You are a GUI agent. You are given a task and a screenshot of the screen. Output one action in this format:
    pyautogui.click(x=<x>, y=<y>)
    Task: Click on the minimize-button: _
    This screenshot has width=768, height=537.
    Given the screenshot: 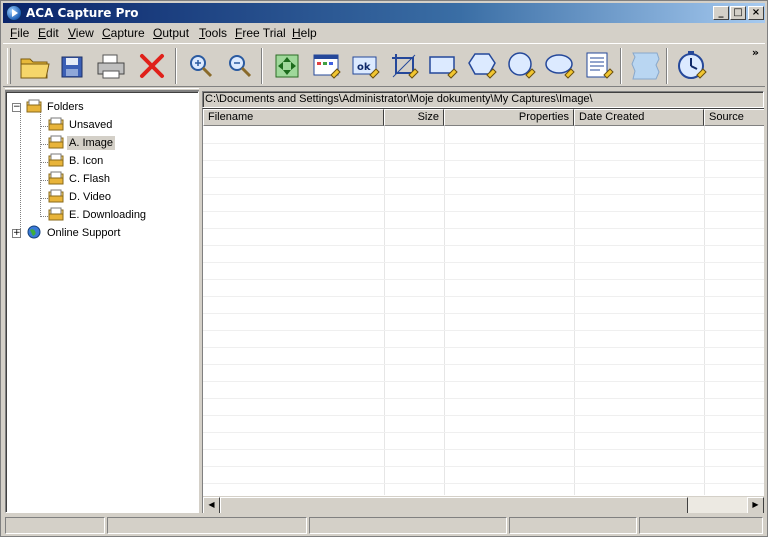 What is the action you would take?
    pyautogui.click(x=721, y=13)
    